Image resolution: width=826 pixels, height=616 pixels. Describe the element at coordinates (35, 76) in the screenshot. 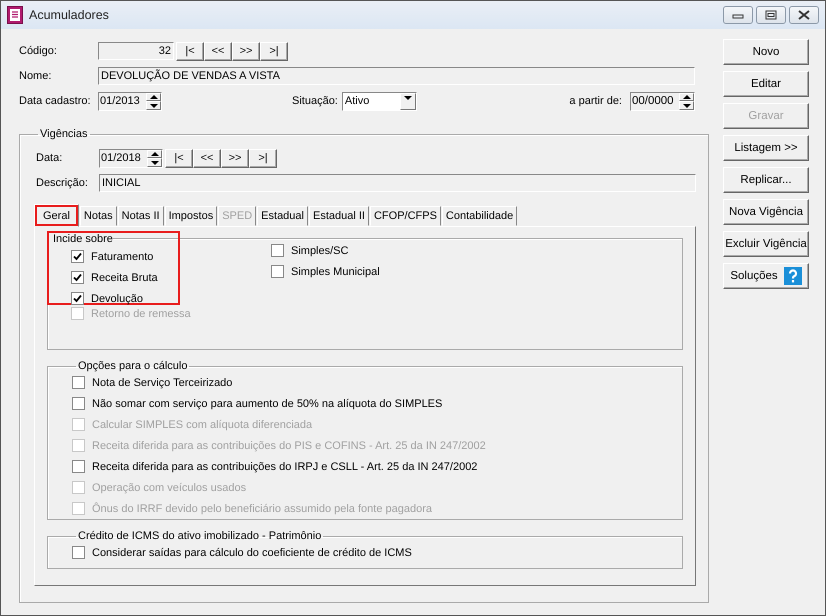

I see `field-label: Nome:` at that location.